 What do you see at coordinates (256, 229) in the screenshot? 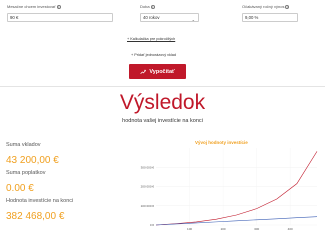
I see `x-tick-label: 300` at bounding box center [256, 229].